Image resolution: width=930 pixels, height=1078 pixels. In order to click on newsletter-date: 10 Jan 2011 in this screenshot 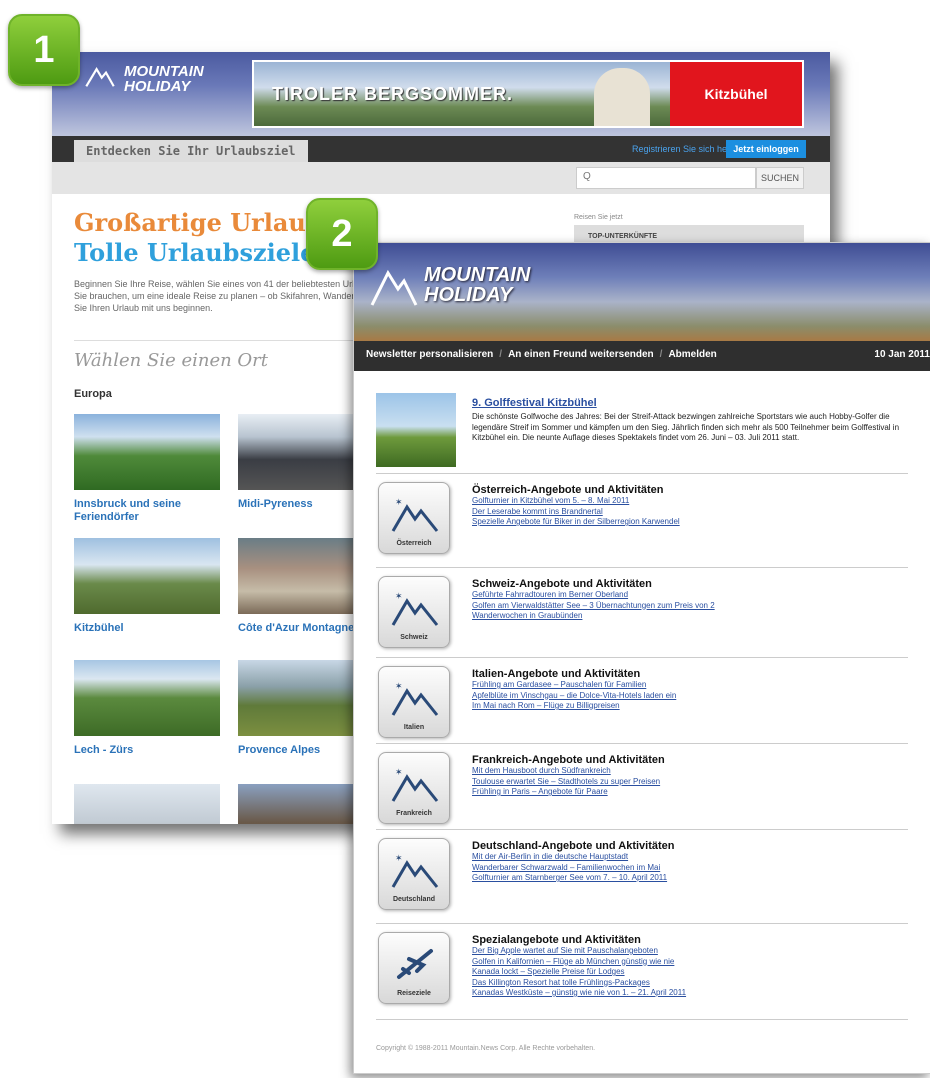, I will do `click(902, 354)`.